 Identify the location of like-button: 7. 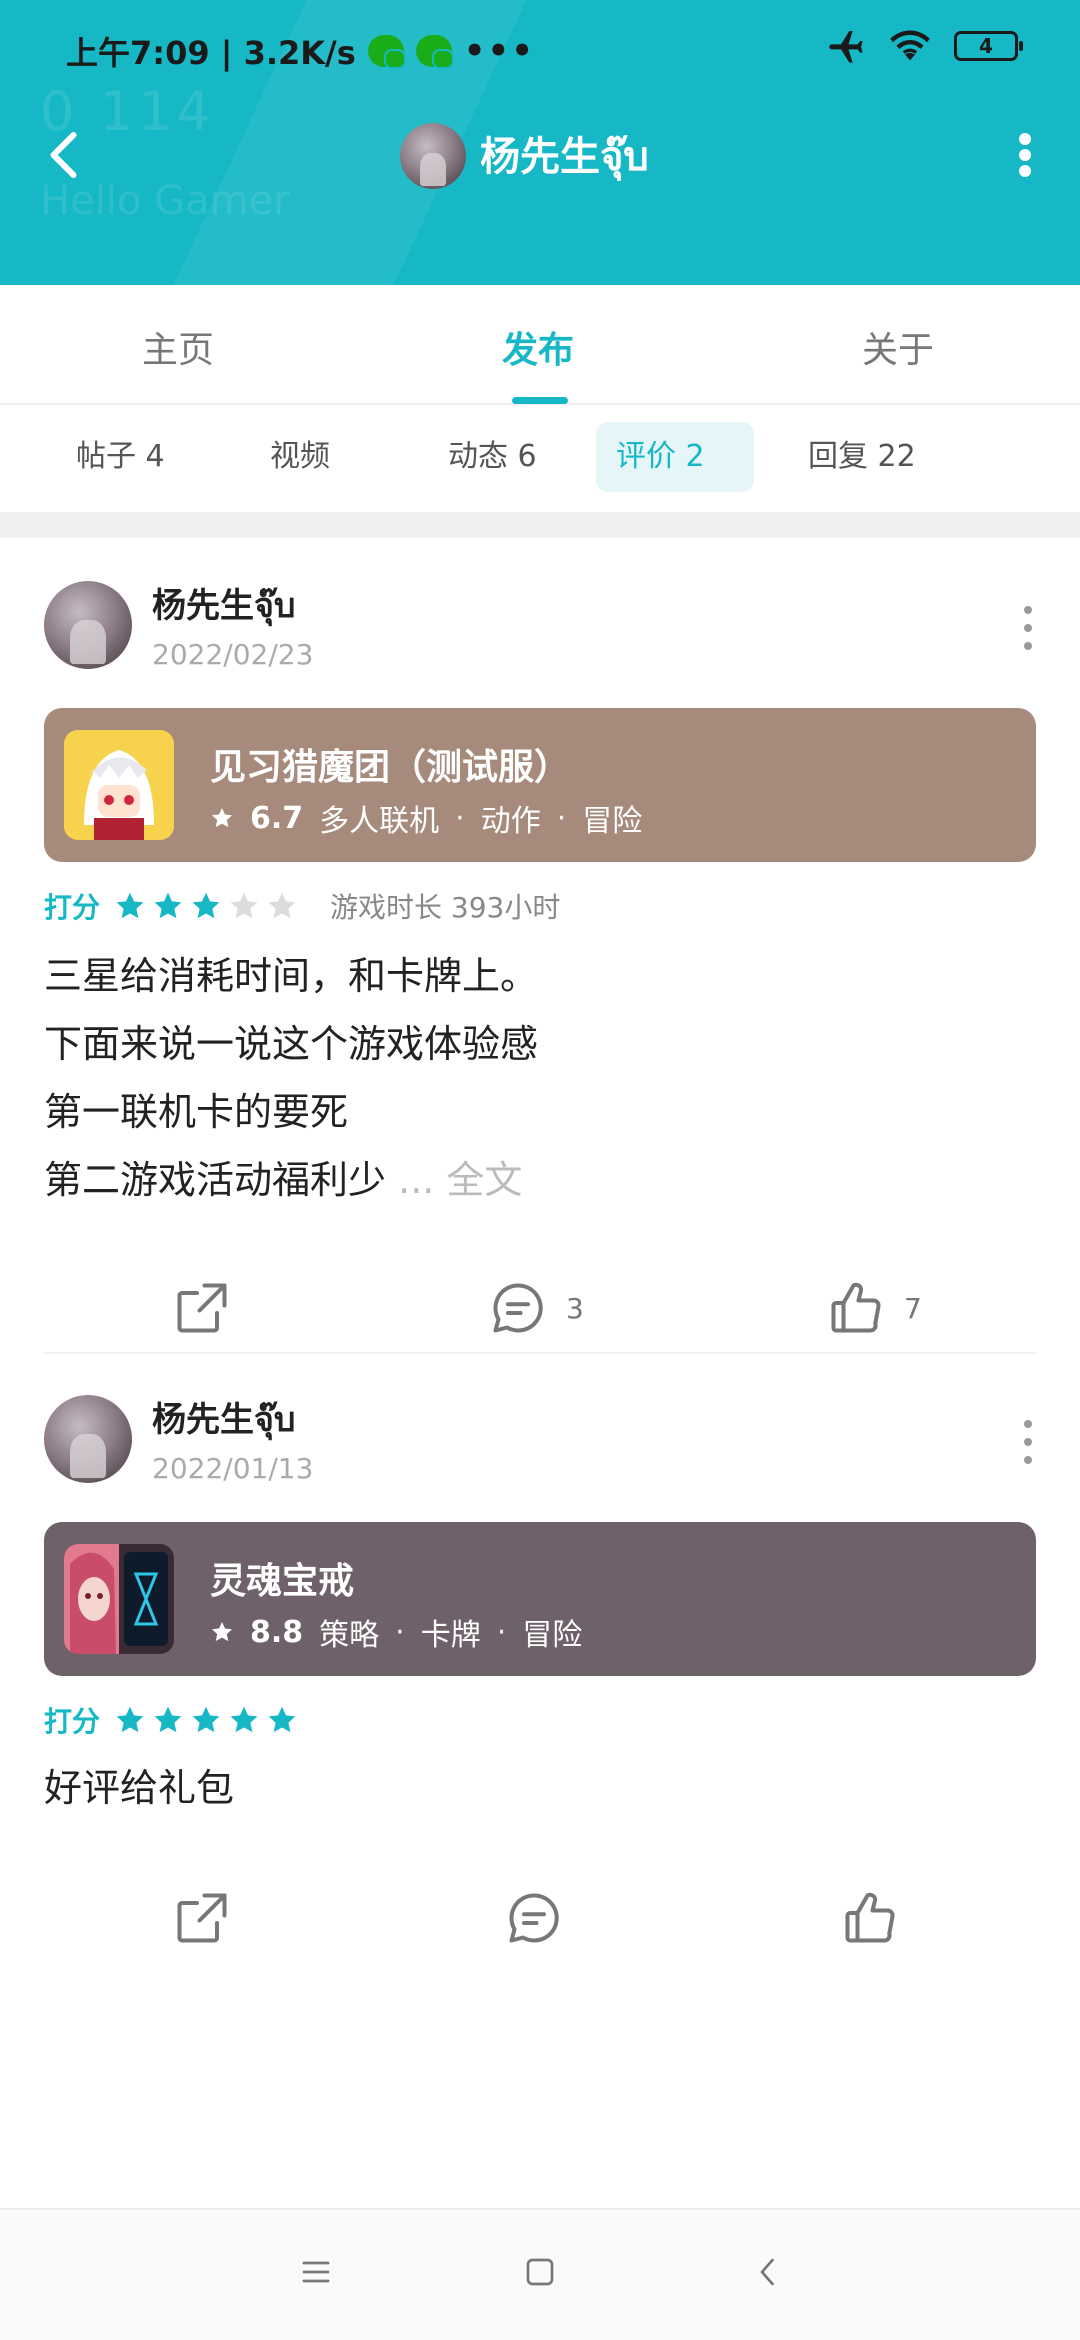
(874, 1308).